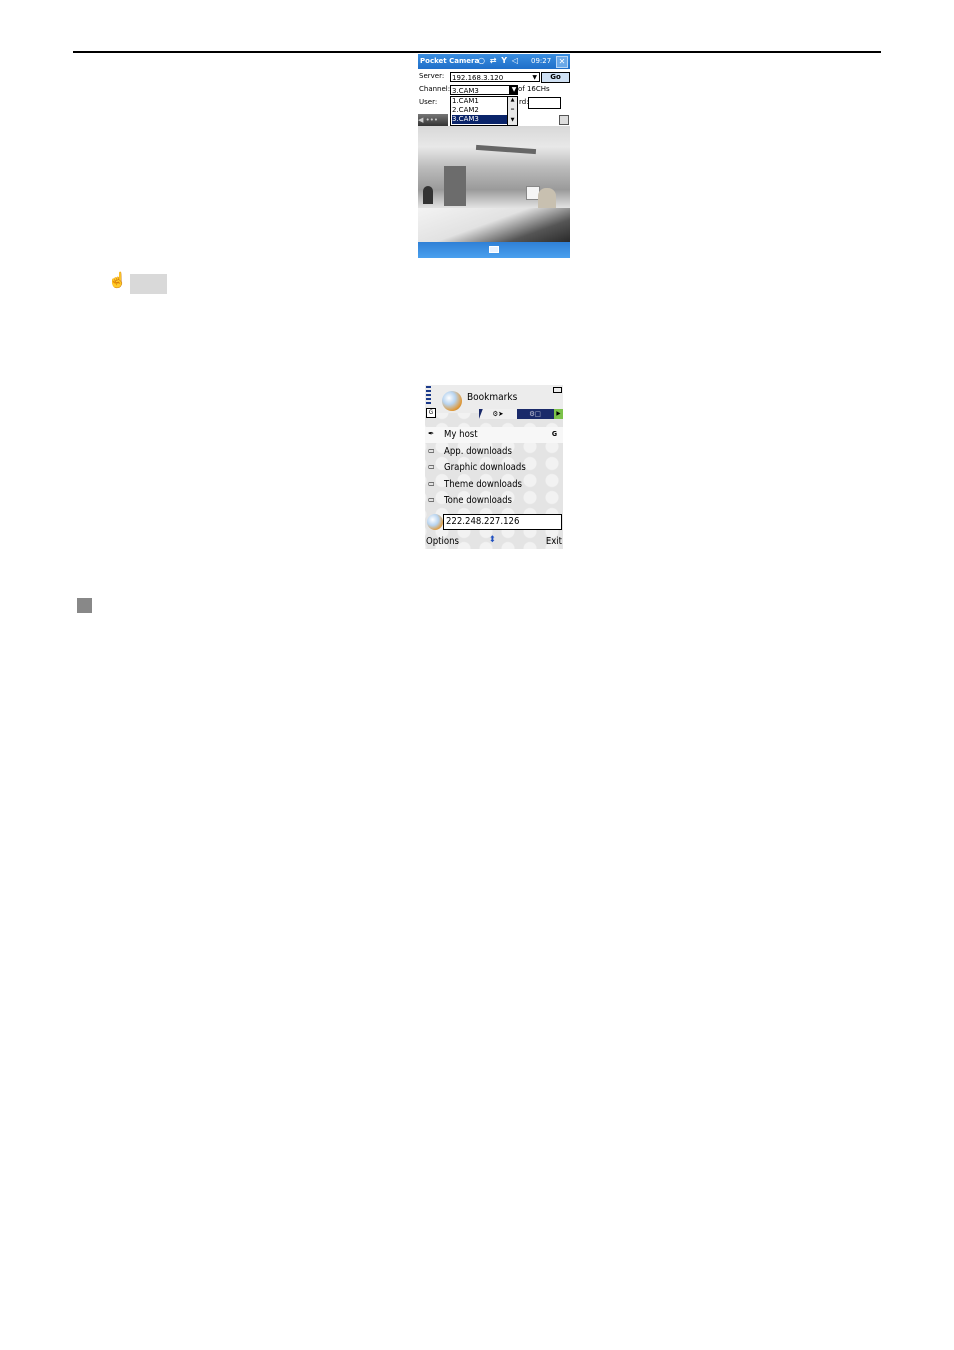 The width and height of the screenshot is (954, 1350). I want to click on section-bullet, so click(84, 605).